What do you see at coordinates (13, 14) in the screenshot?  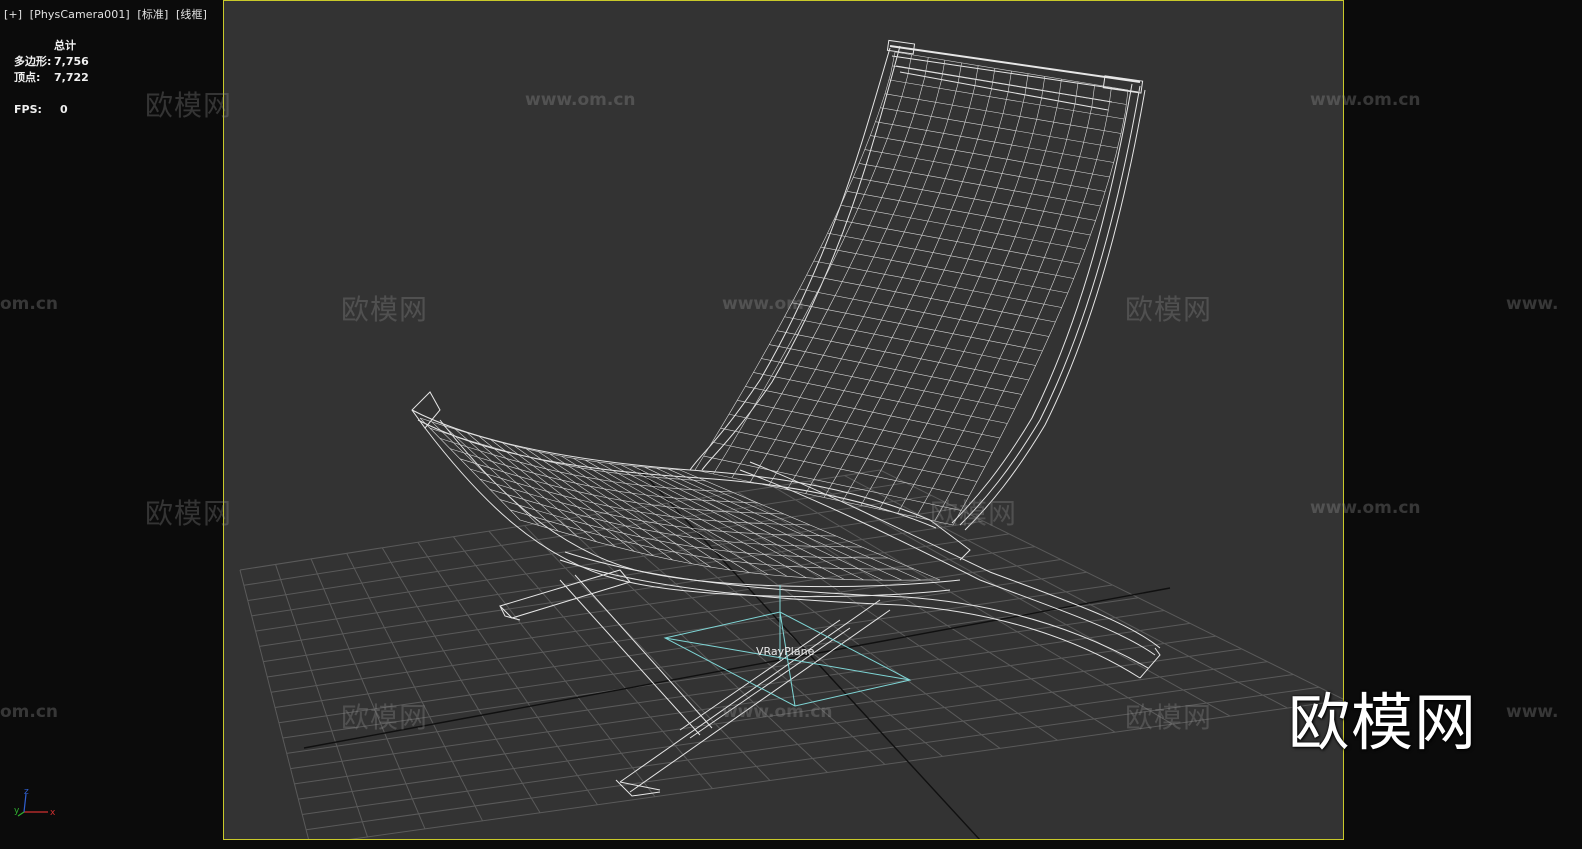 I see `viewport-general-menu: [+]` at bounding box center [13, 14].